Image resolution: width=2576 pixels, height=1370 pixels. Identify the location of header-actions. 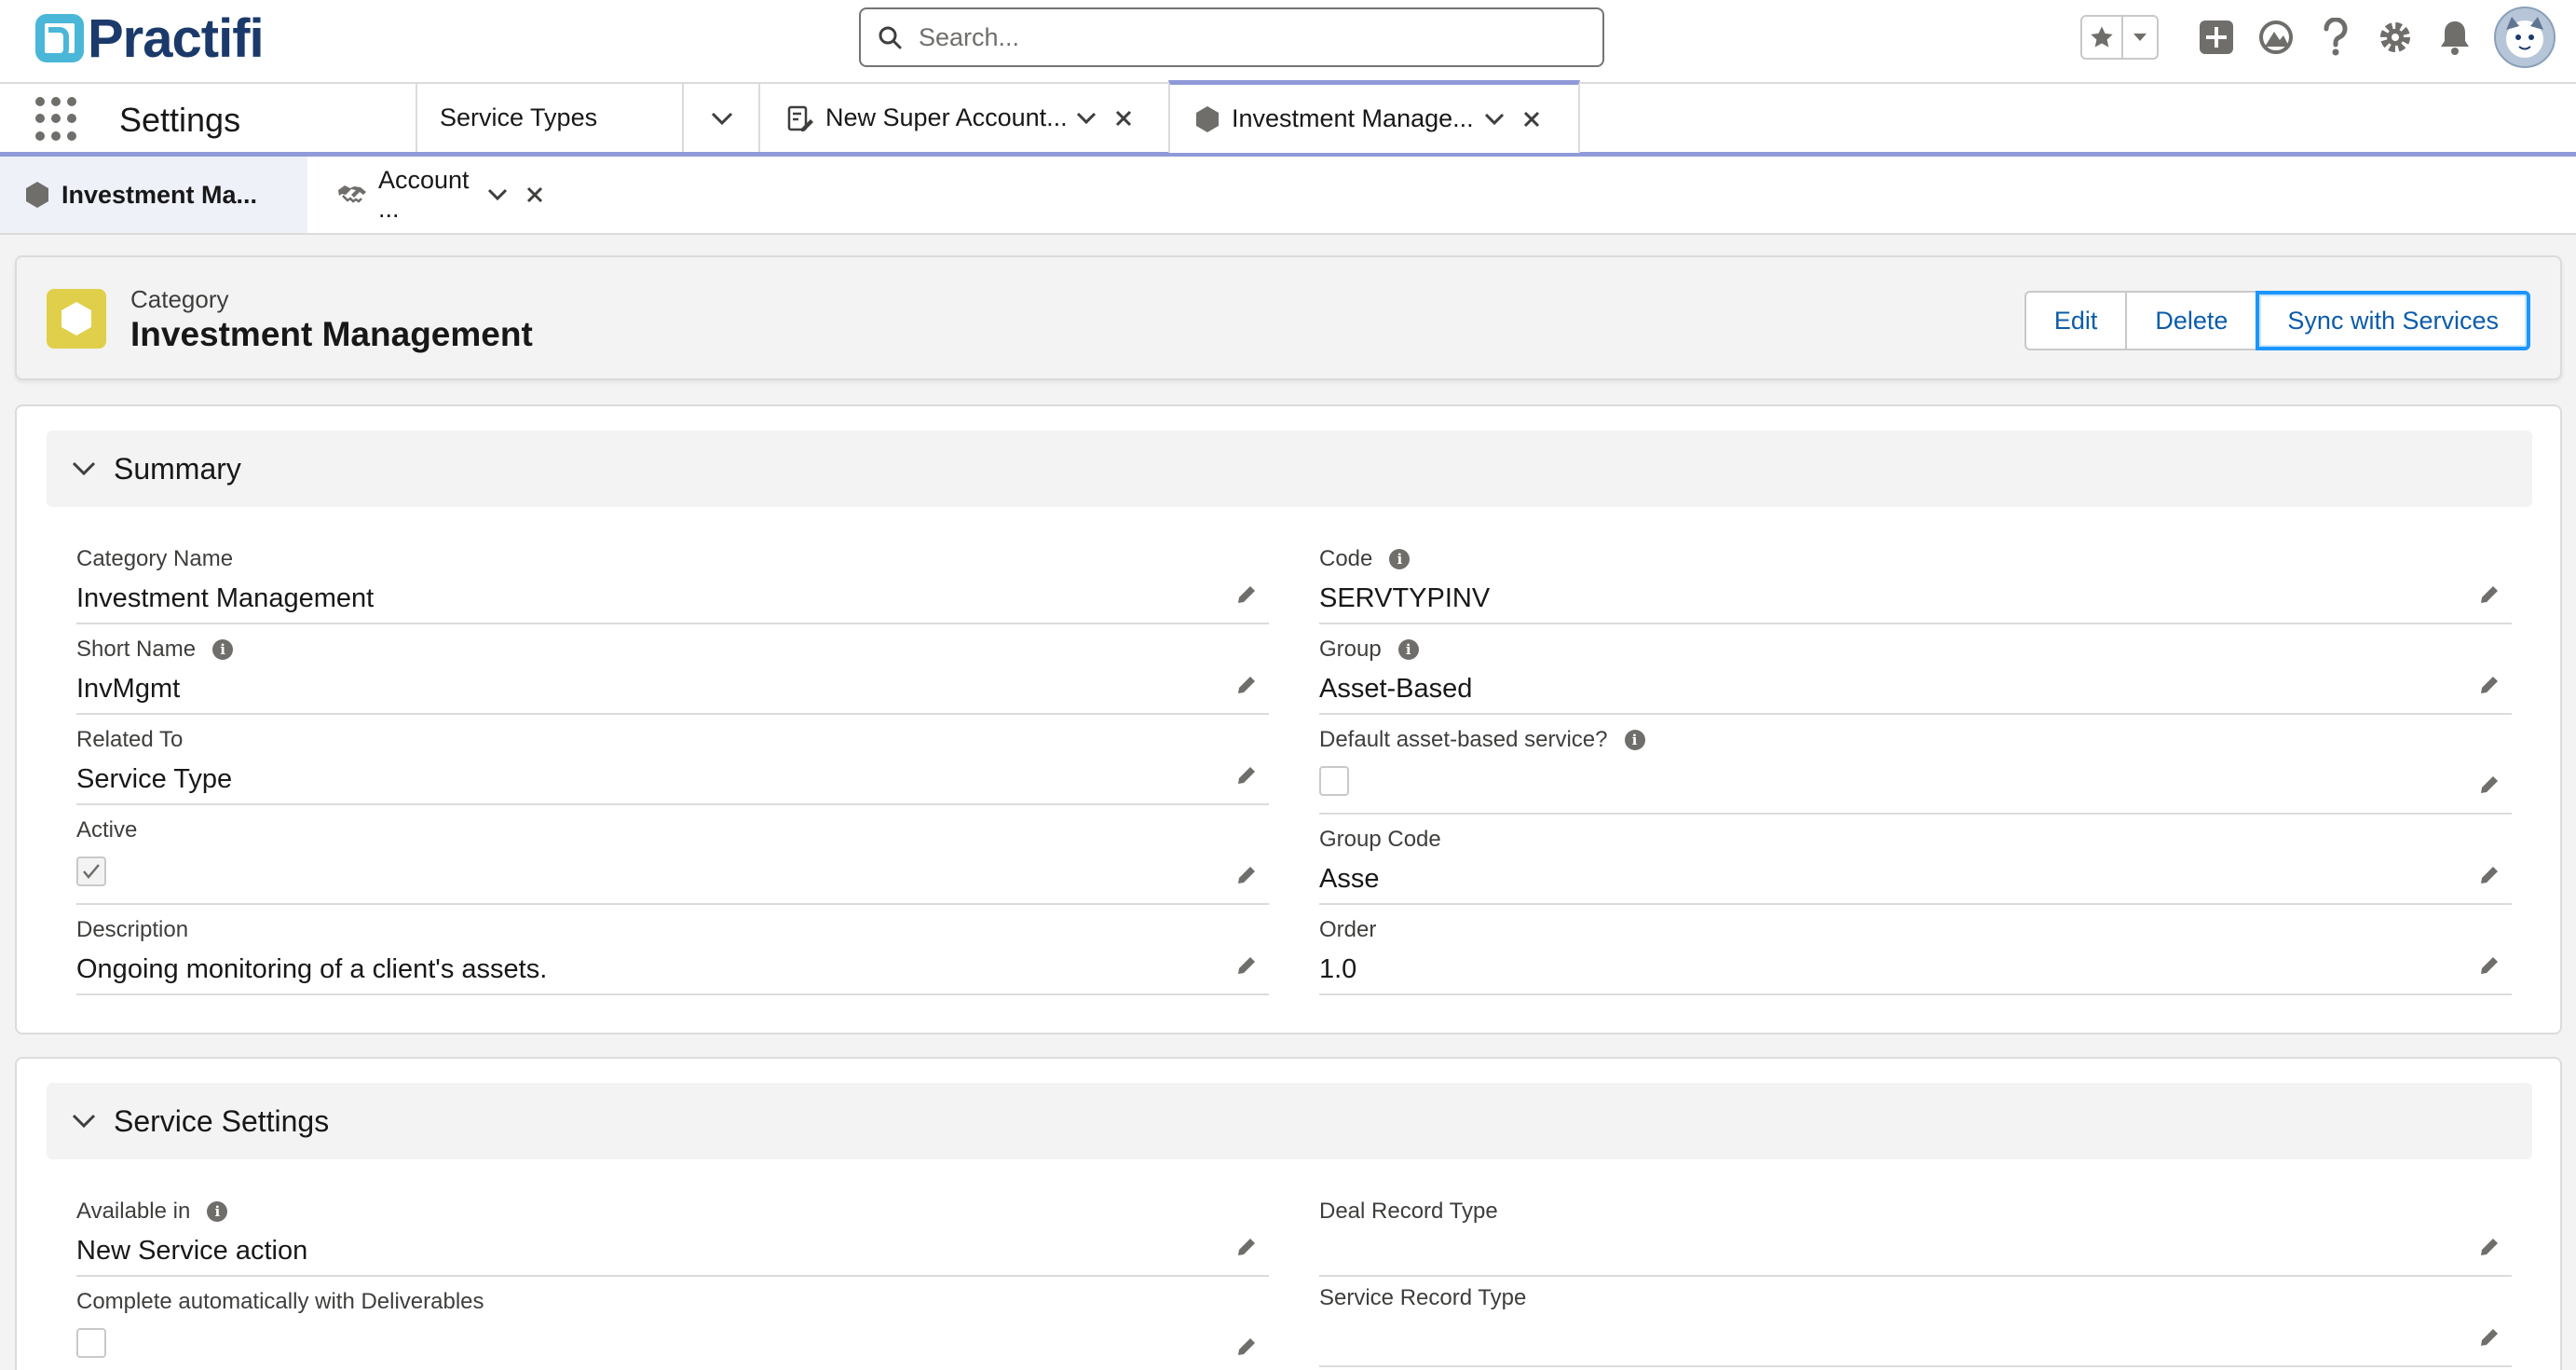
(2328, 37).